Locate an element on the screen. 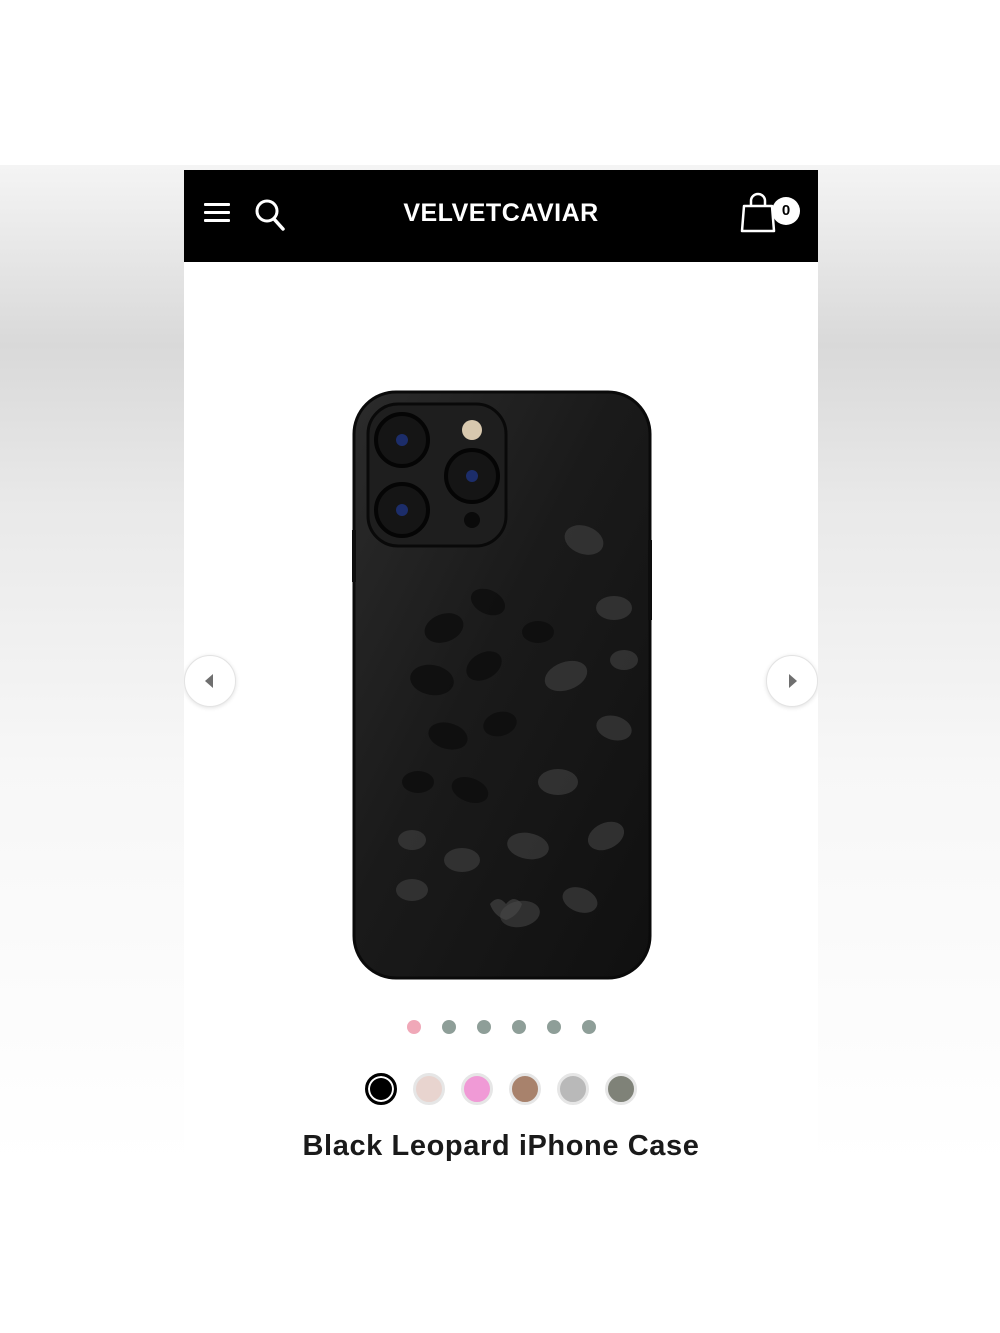  carousel-next-button is located at coordinates (792, 681).